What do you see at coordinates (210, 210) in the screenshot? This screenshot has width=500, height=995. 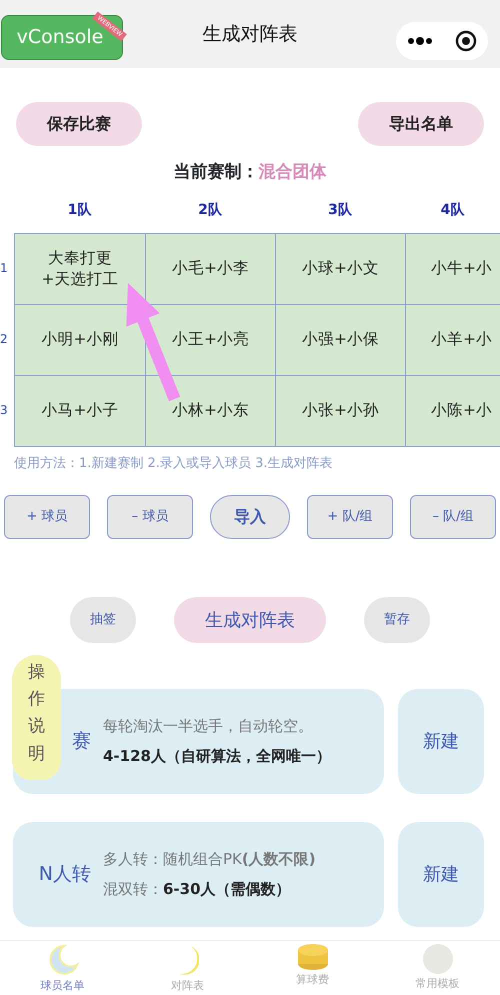 I see `column-header: 2队` at bounding box center [210, 210].